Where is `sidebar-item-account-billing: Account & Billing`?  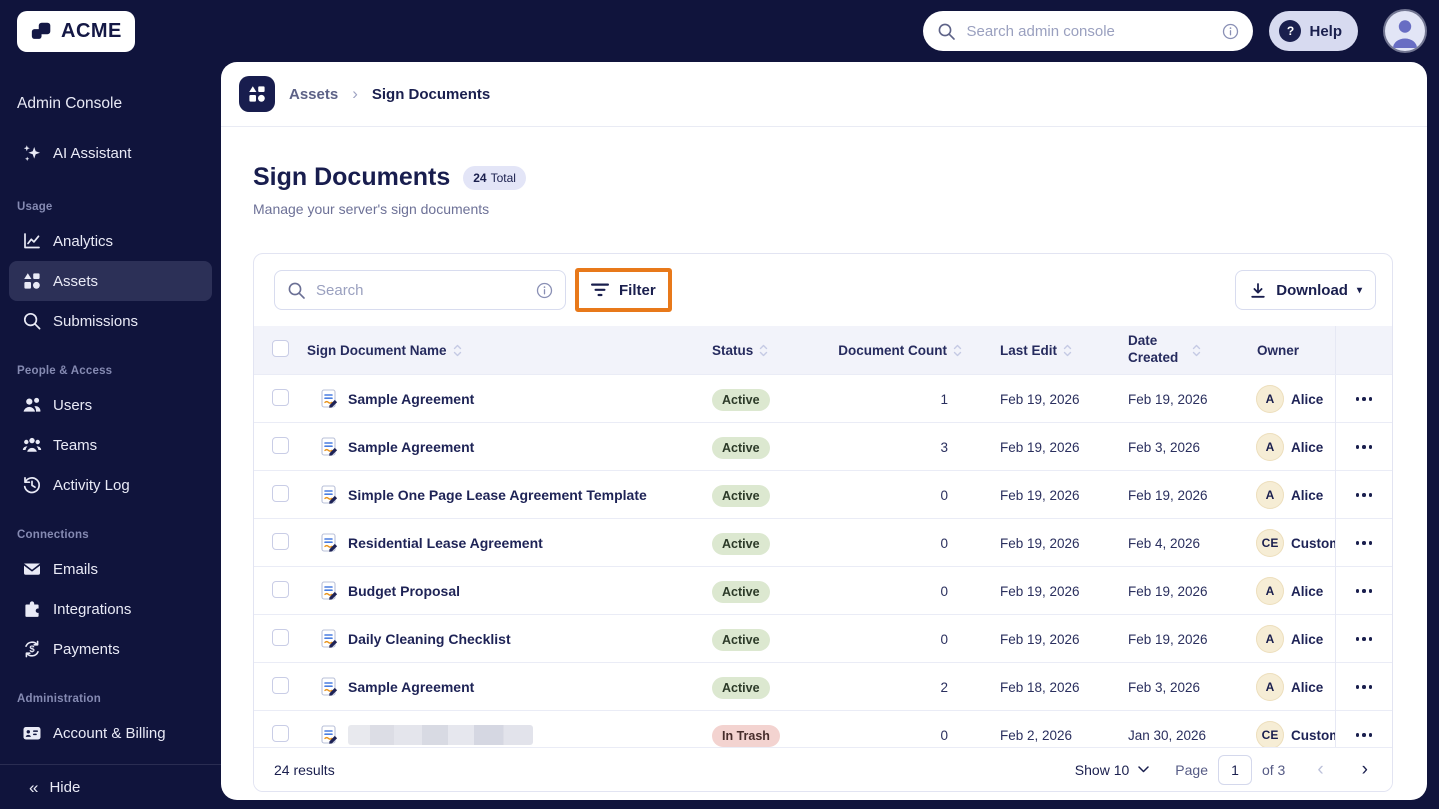
sidebar-item-account-billing: Account & Billing is located at coordinates (110, 733).